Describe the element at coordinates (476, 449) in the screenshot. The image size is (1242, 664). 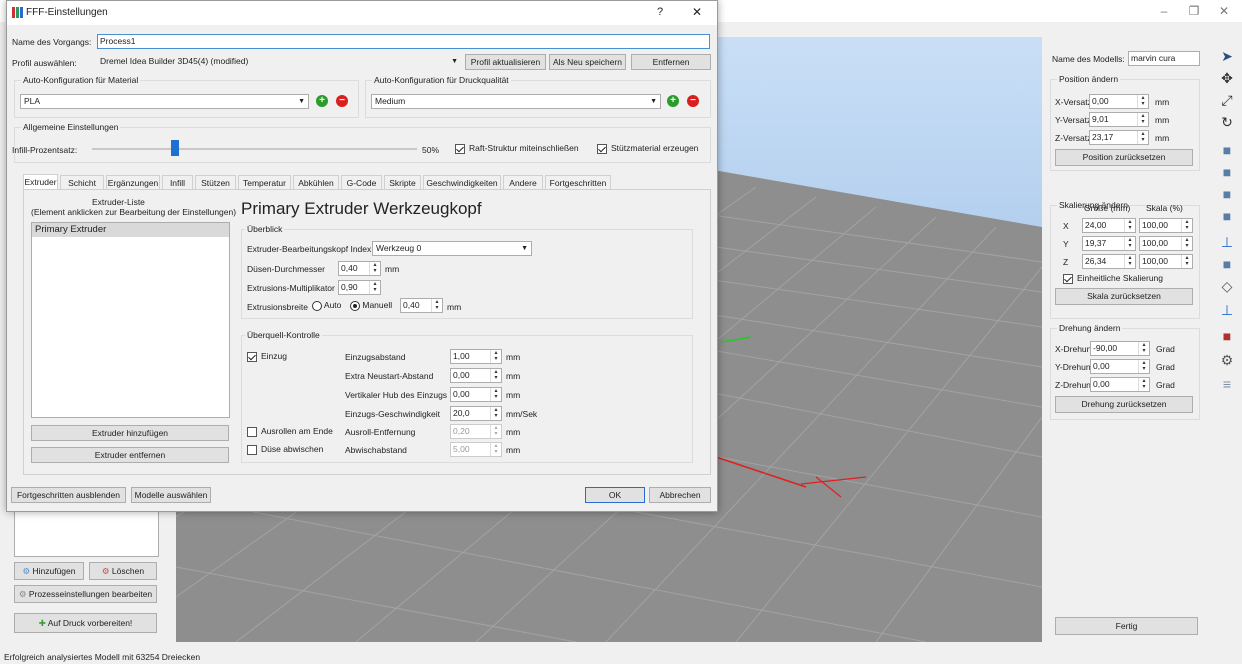
I see `wipe-distance-input: 5,00 ▴ ▾` at that location.